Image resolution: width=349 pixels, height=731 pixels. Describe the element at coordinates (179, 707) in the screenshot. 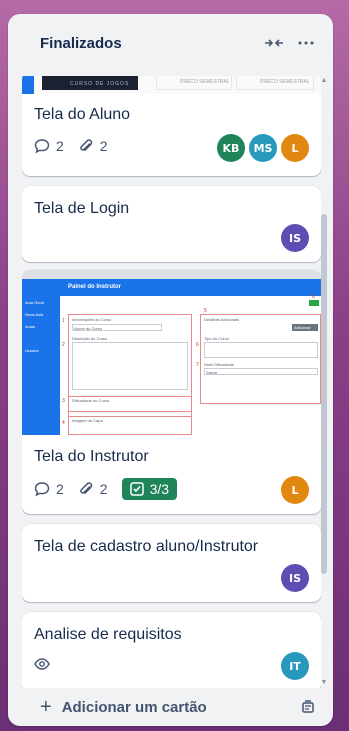

I see `add-card-button: Adicionar um cartão` at that location.